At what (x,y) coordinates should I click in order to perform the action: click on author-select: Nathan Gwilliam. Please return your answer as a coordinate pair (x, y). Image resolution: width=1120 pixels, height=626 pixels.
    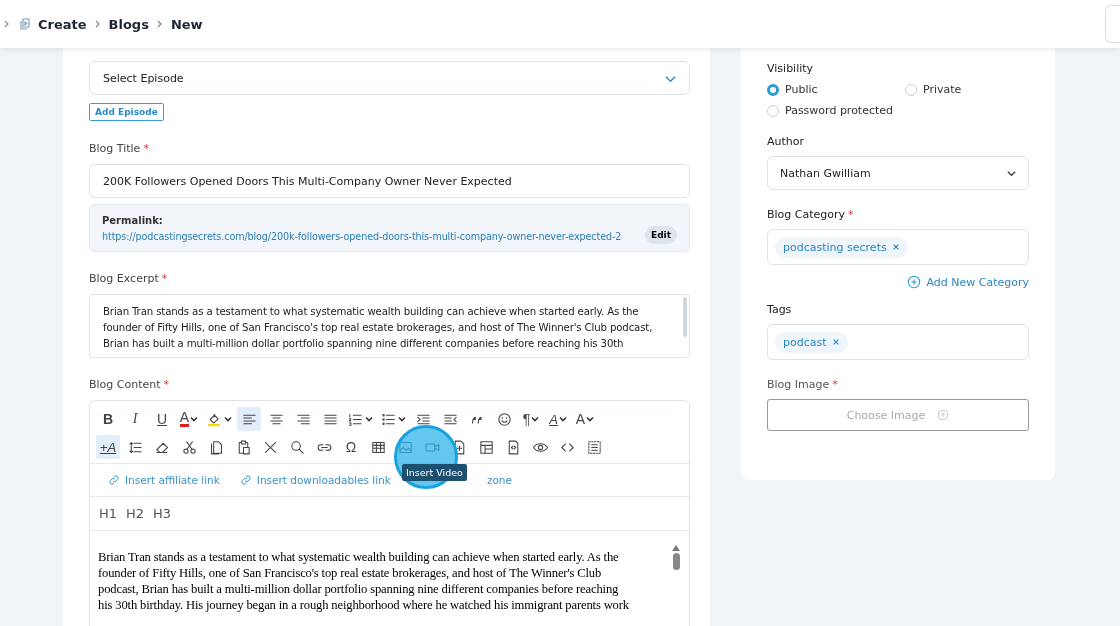
    Looking at the image, I should click on (898, 173).